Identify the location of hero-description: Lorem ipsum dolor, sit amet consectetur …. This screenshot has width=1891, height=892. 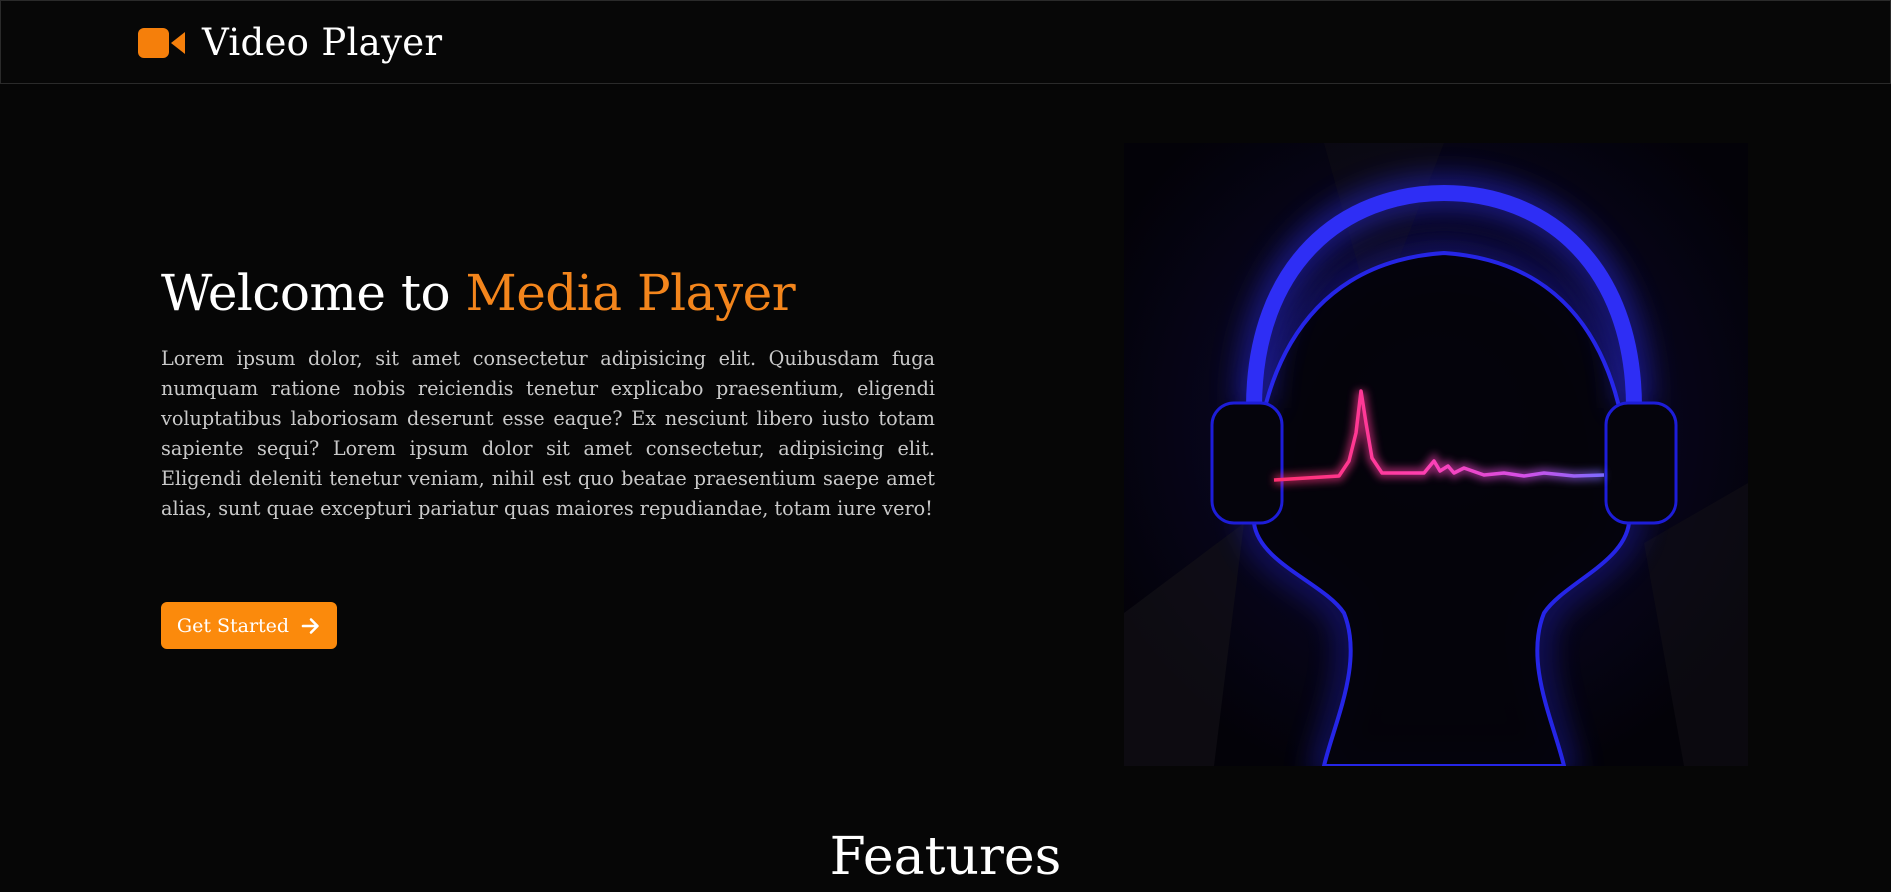
(548, 433).